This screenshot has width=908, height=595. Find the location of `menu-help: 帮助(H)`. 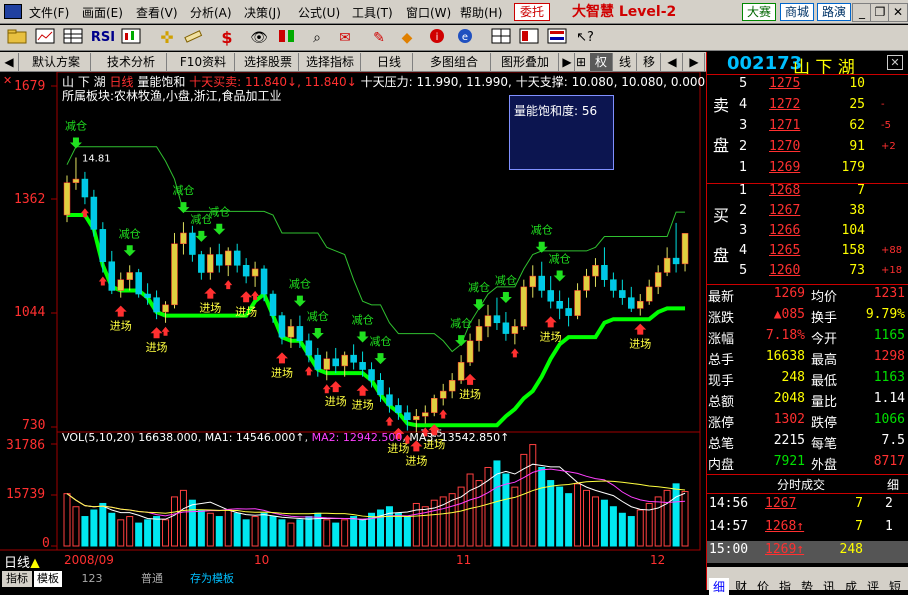

menu-help: 帮助(H) is located at coordinates (481, 12).